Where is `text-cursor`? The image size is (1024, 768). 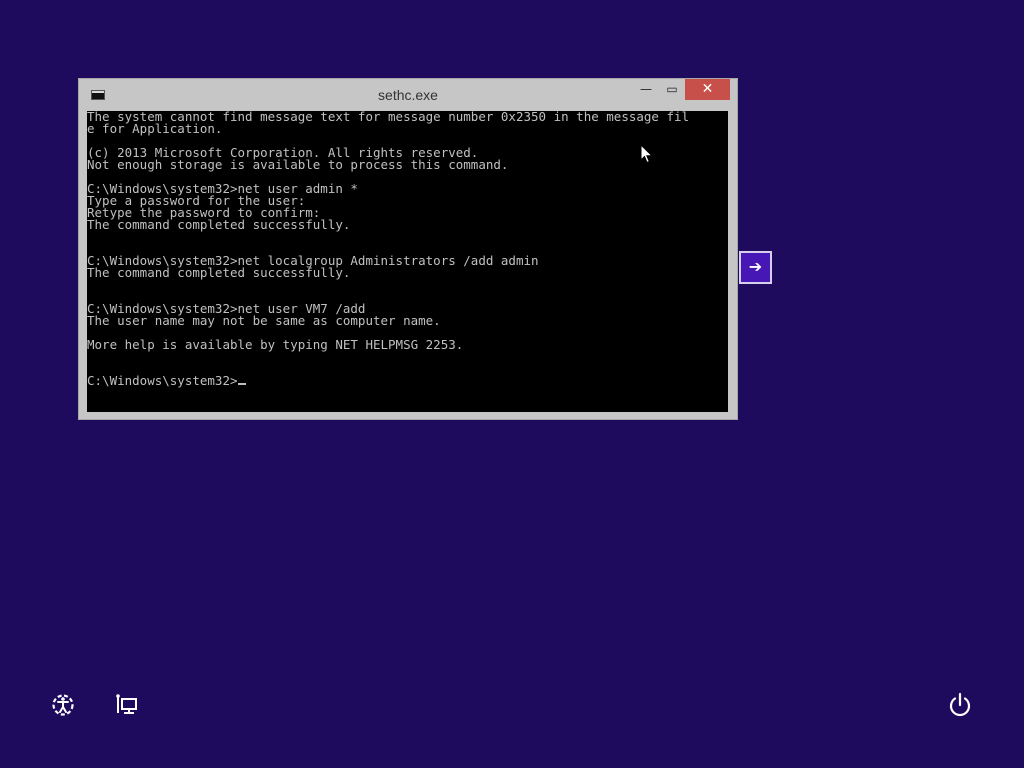 text-cursor is located at coordinates (241, 384).